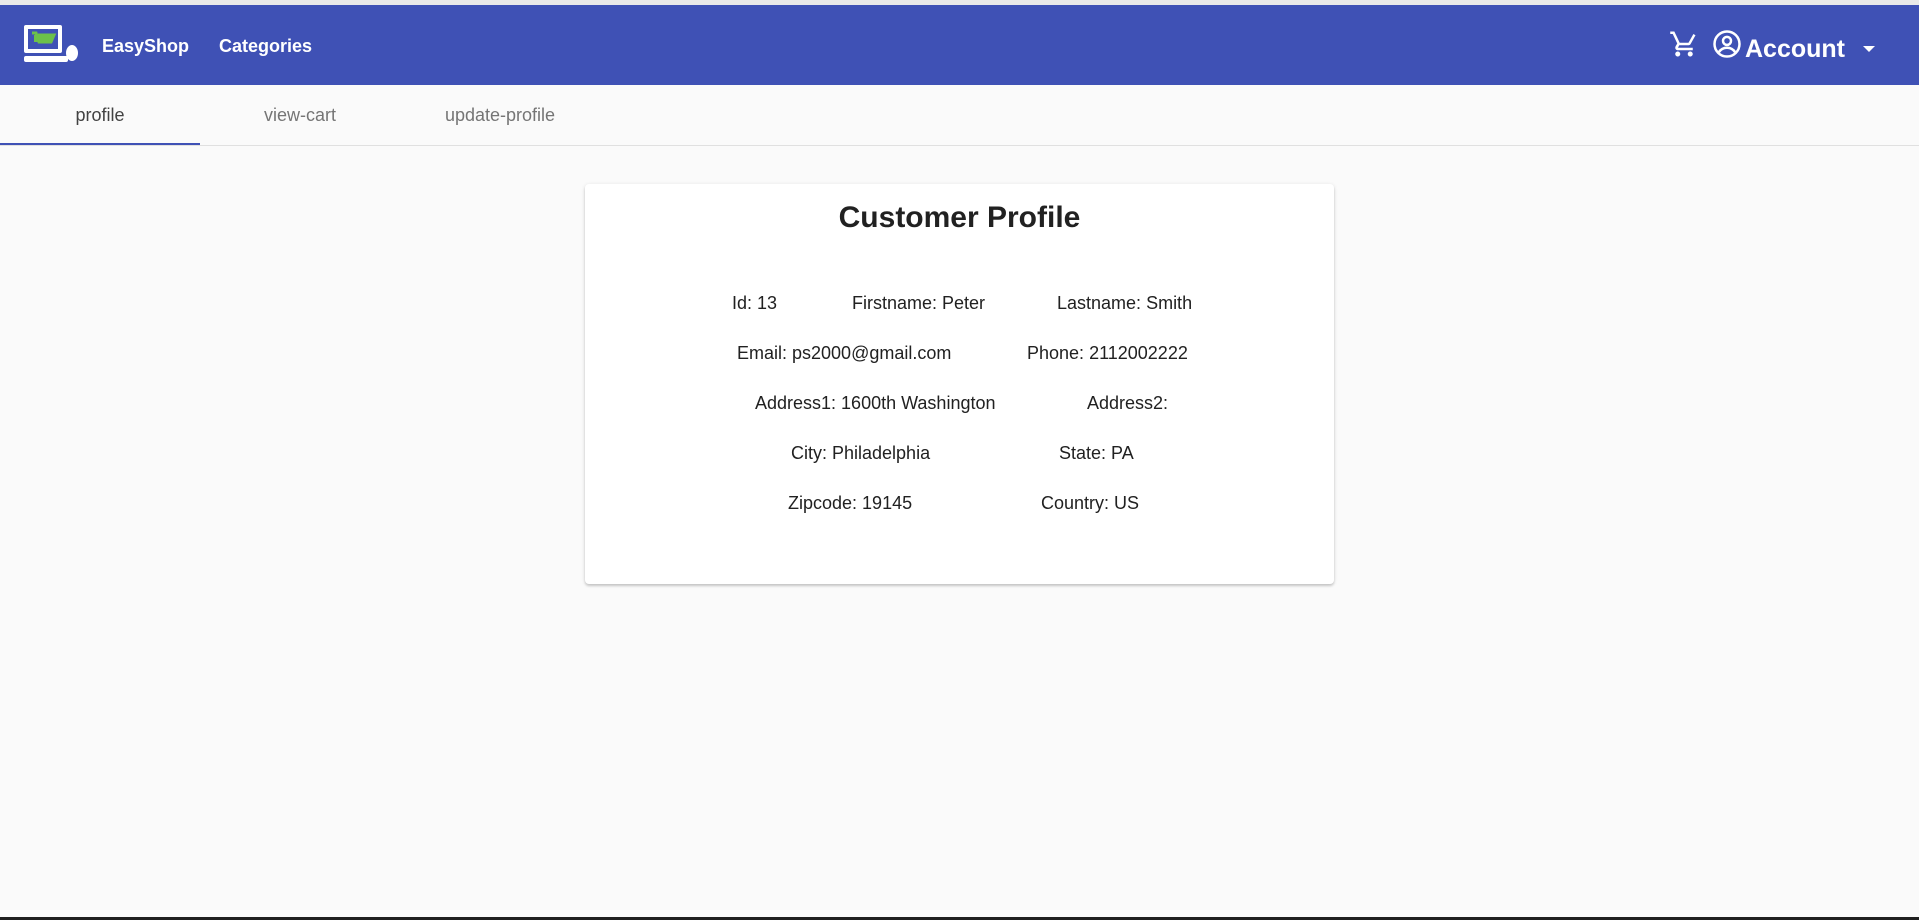 This screenshot has width=1919, height=920. Describe the element at coordinates (872, 353) in the screenshot. I see `field-email-value: ps2000@gmail.com` at that location.